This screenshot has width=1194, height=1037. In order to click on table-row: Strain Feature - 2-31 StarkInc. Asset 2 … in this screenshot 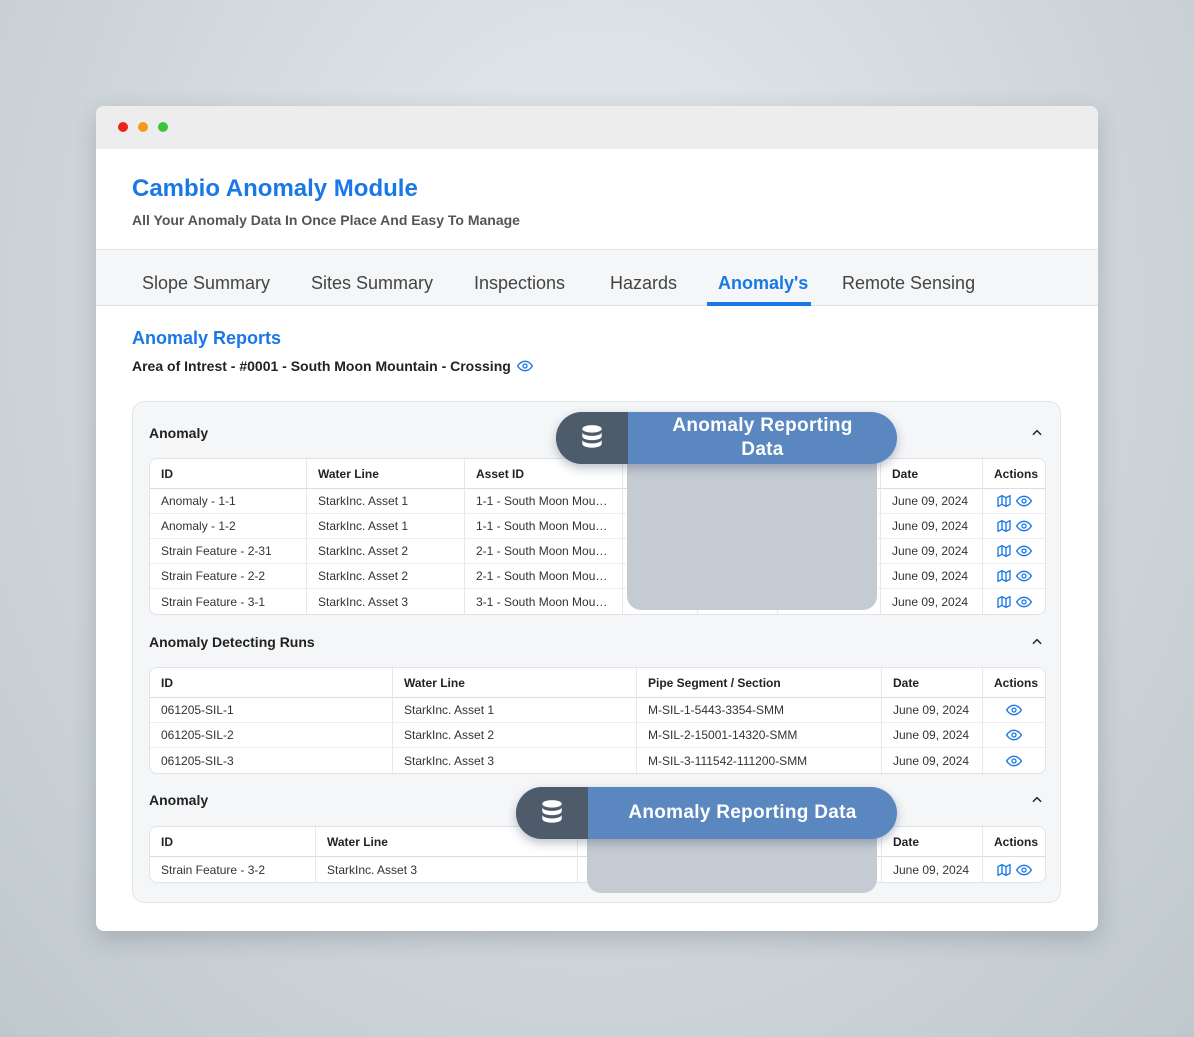, I will do `click(597, 551)`.